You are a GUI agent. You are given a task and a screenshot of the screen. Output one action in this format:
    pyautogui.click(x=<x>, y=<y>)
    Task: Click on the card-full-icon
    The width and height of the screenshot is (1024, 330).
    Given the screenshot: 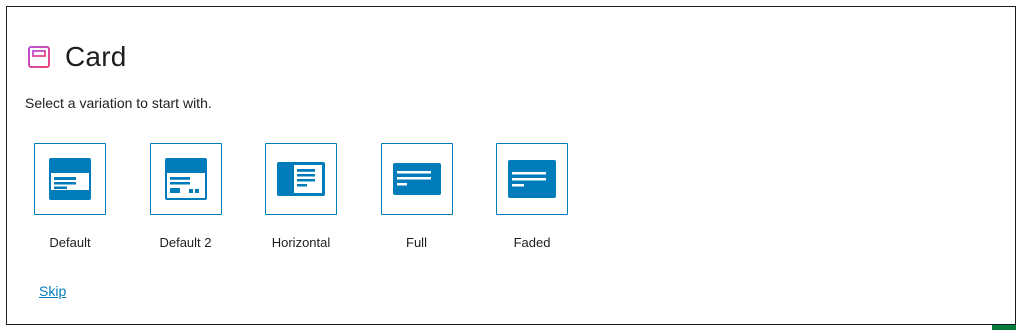 What is the action you would take?
    pyautogui.click(x=417, y=179)
    